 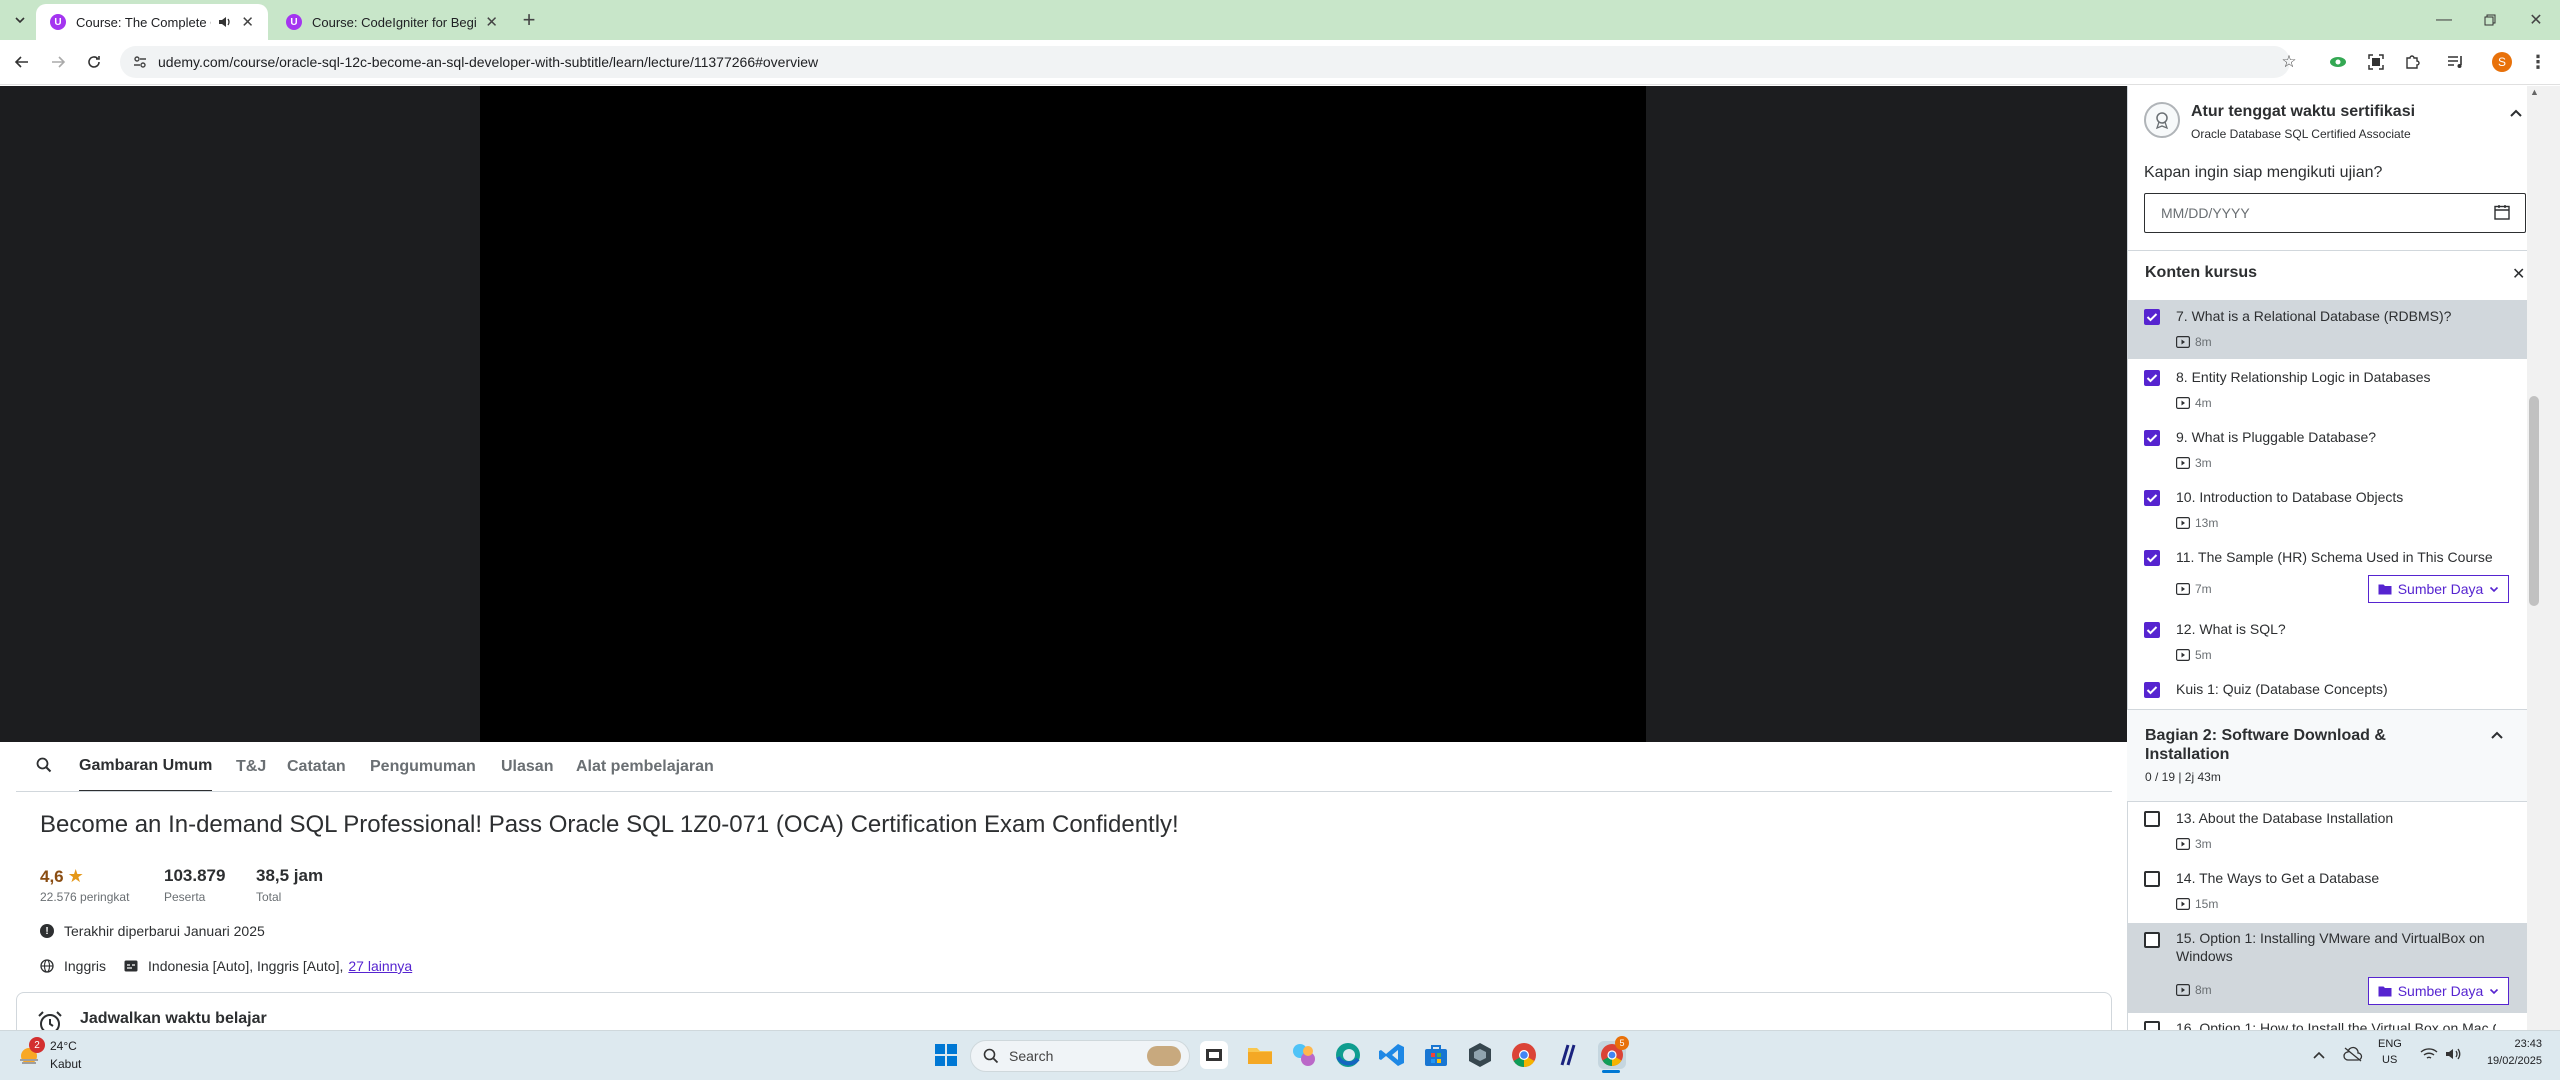 I want to click on chrome-icon, so click(x=1524, y=1055).